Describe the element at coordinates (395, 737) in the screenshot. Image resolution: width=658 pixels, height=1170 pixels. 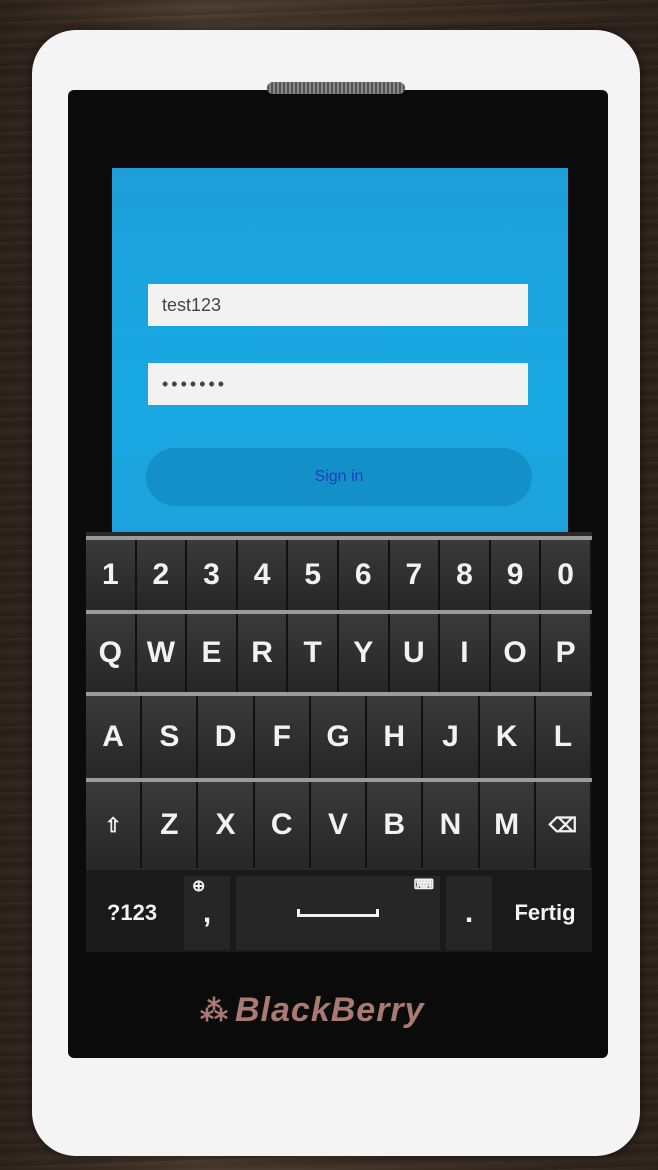
I see `key-h: H` at that location.